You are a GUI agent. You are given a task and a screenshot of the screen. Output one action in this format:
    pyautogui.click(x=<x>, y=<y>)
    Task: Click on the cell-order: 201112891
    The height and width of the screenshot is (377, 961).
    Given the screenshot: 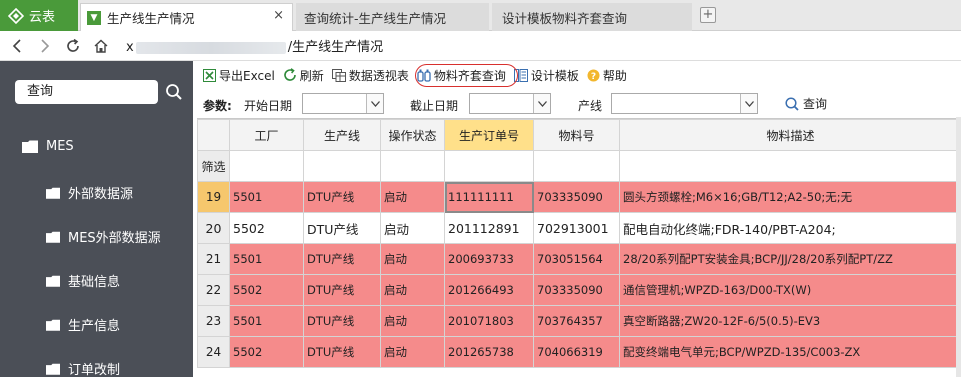 What is the action you would take?
    pyautogui.click(x=489, y=228)
    